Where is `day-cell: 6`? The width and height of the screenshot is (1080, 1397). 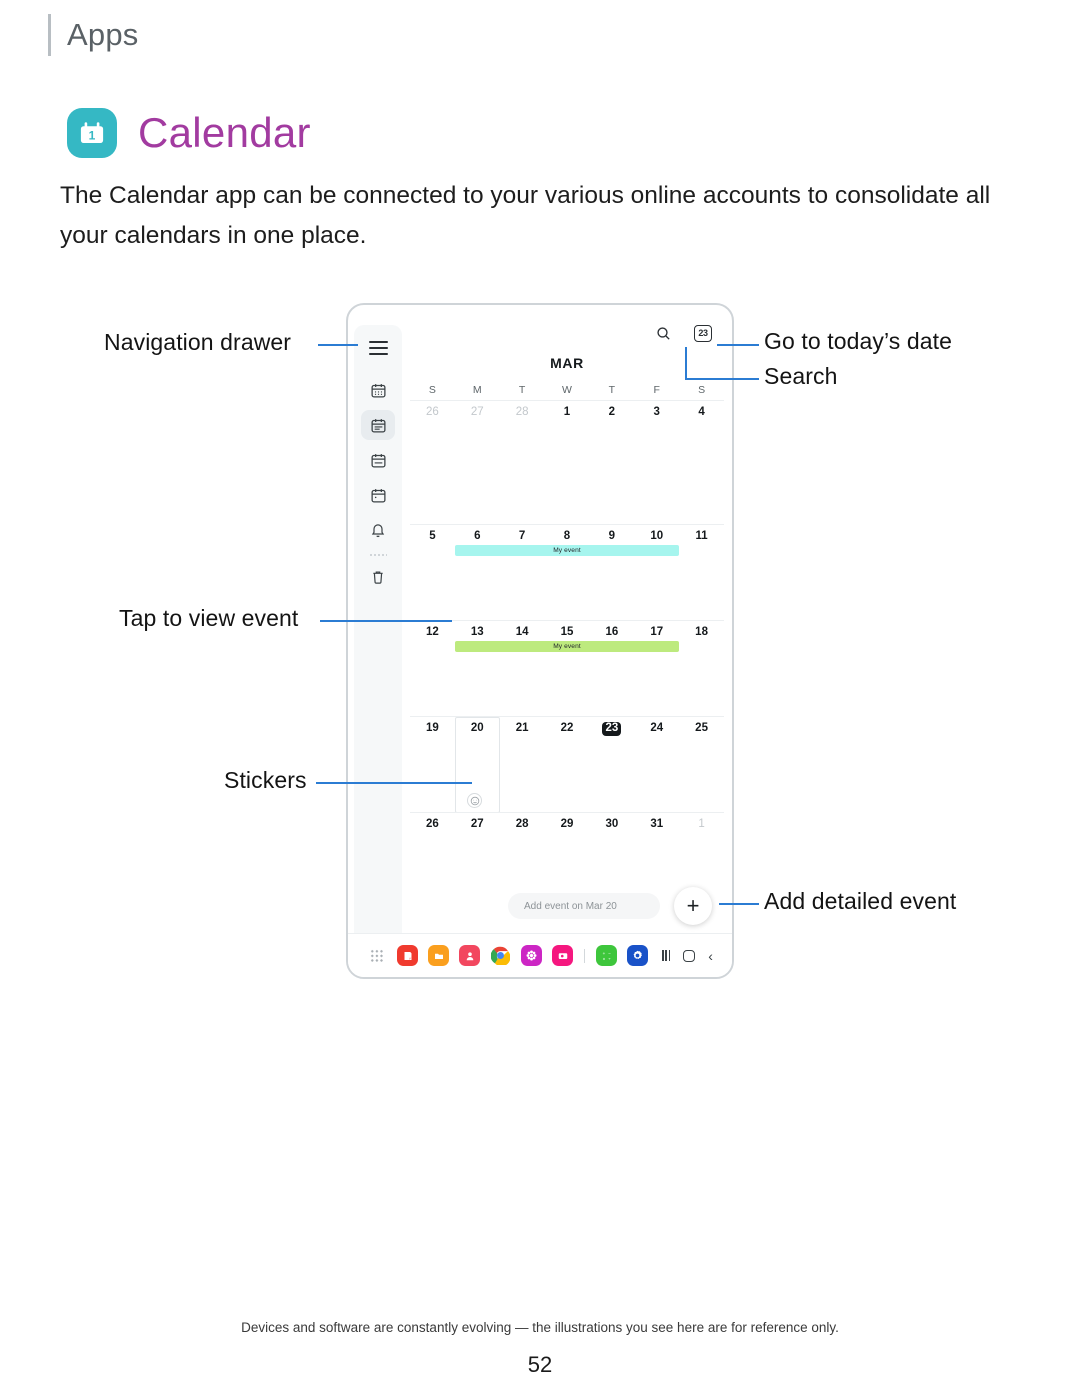 day-cell: 6 is located at coordinates (477, 536).